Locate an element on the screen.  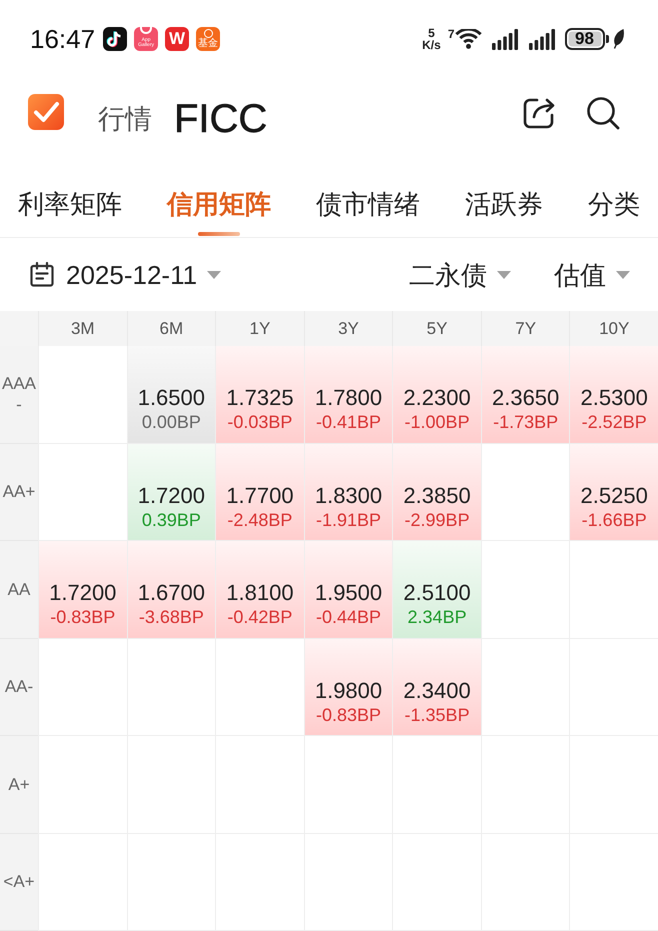
yield-value: 1.6700 is located at coordinates (171, 593).